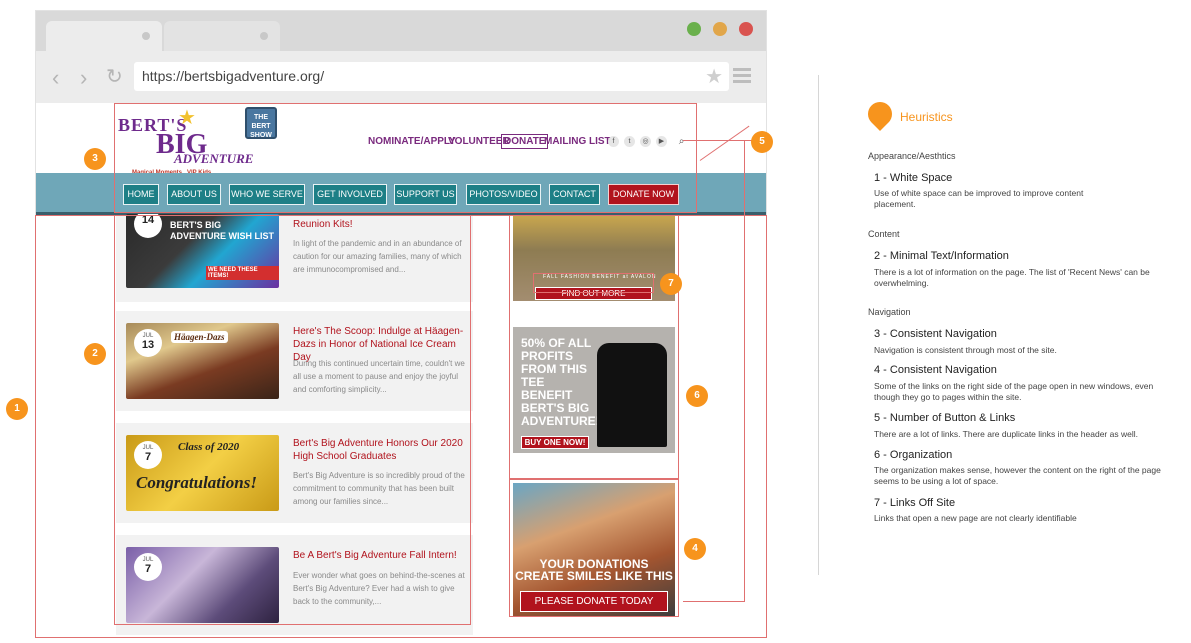 The height and width of the screenshot is (643, 1191). What do you see at coordinates (148, 343) in the screenshot?
I see `date-badge: JUL 13` at bounding box center [148, 343].